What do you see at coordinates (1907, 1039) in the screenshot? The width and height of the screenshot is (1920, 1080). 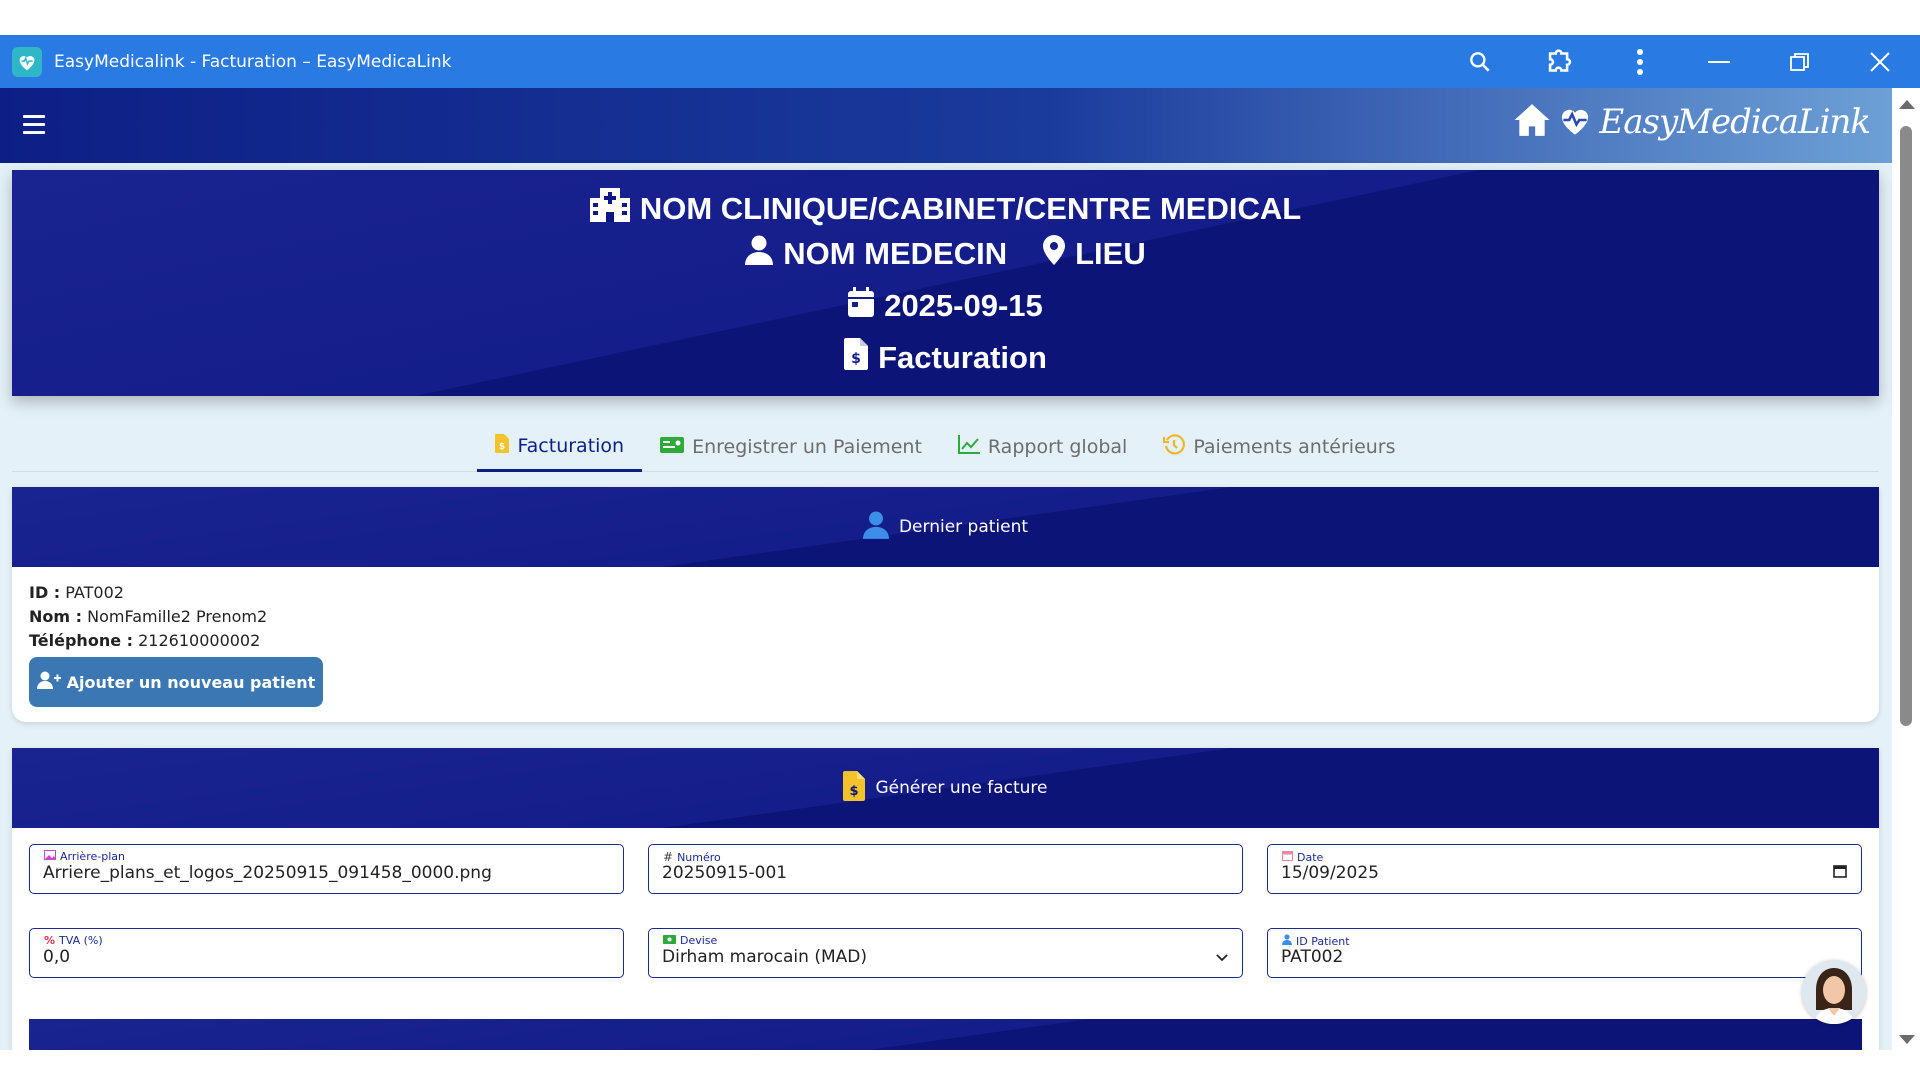 I see `scroll-down-arrow-icon` at bounding box center [1907, 1039].